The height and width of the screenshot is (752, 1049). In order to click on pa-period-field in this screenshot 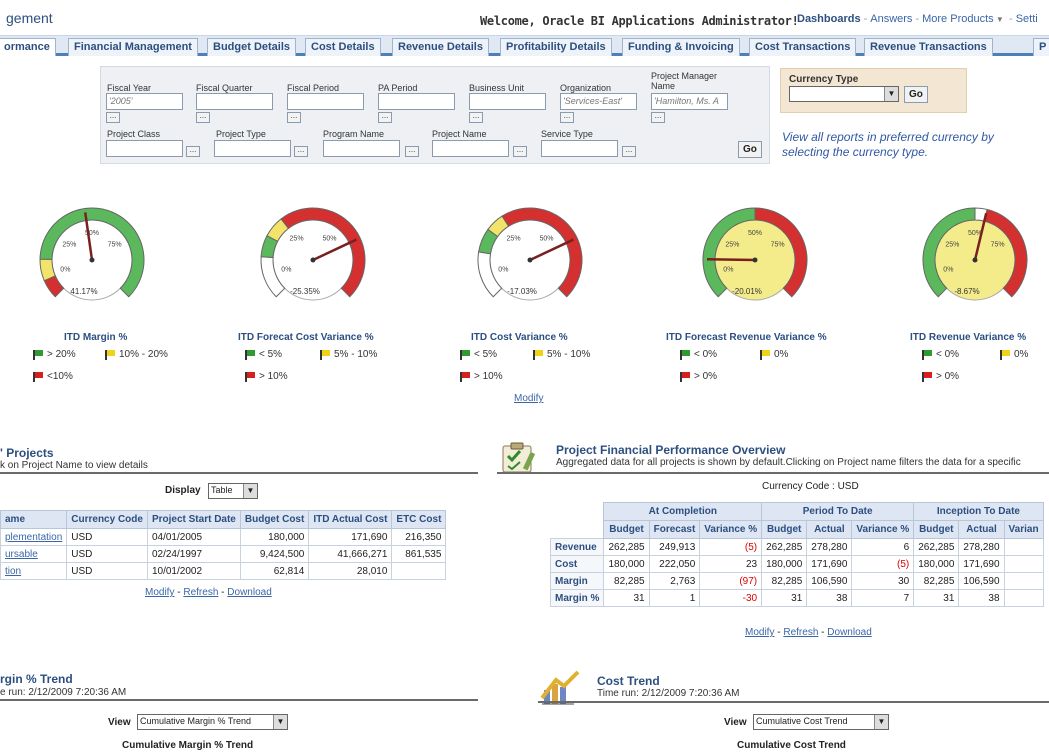, I will do `click(416, 101)`.